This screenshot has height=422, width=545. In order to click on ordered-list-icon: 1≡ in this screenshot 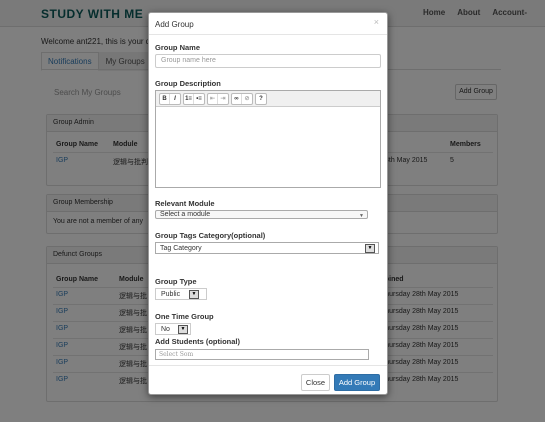, I will do `click(189, 98)`.